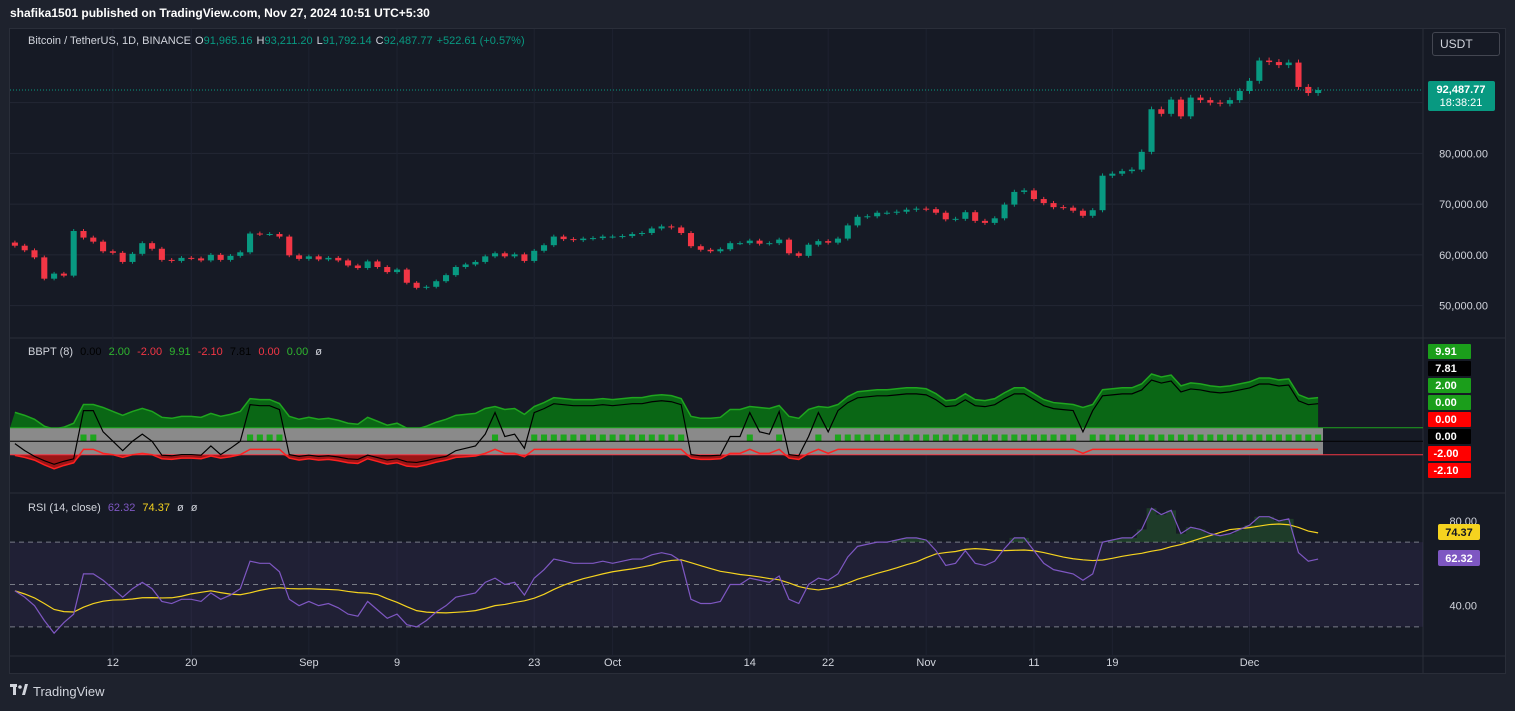 The height and width of the screenshot is (711, 1515). I want to click on rsi-value: 62.32, so click(121, 508).